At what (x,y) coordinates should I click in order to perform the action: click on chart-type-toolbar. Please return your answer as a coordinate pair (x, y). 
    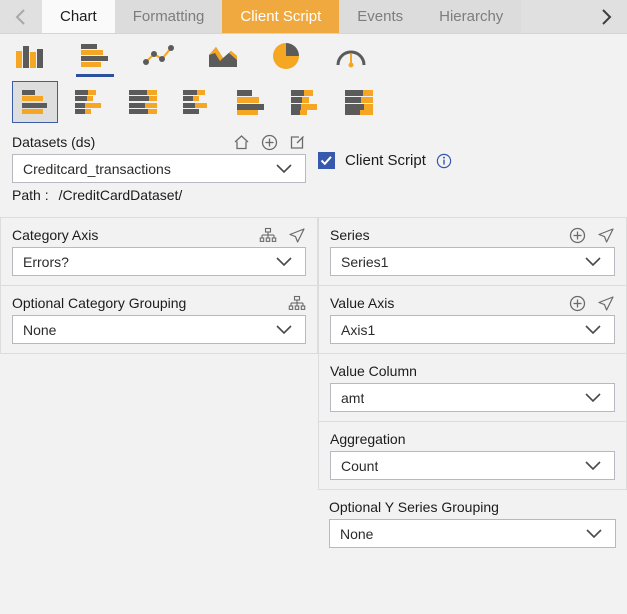
    Looking at the image, I should click on (313, 56).